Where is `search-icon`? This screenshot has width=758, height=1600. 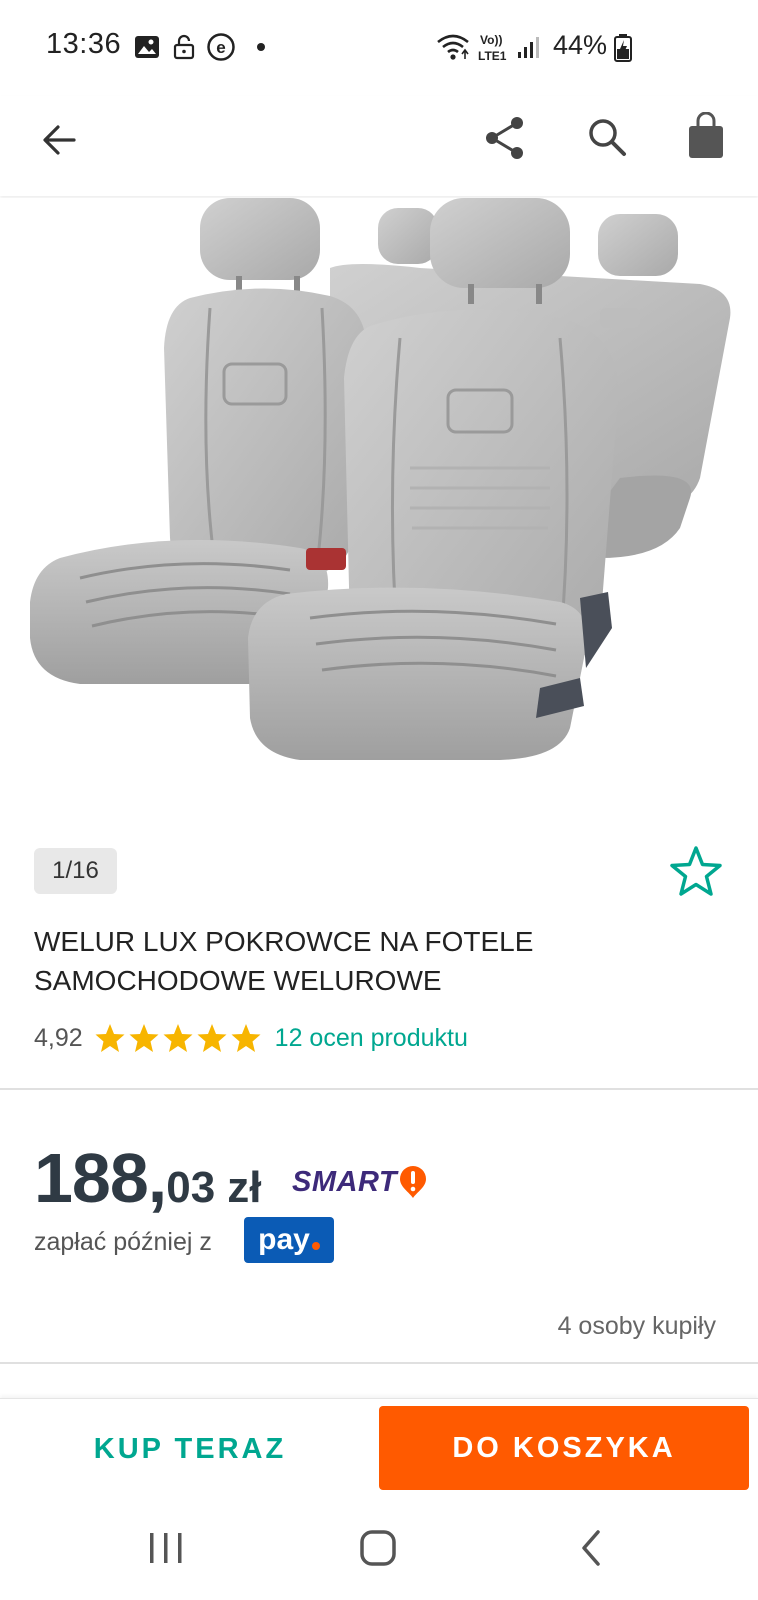
search-icon is located at coordinates (608, 138).